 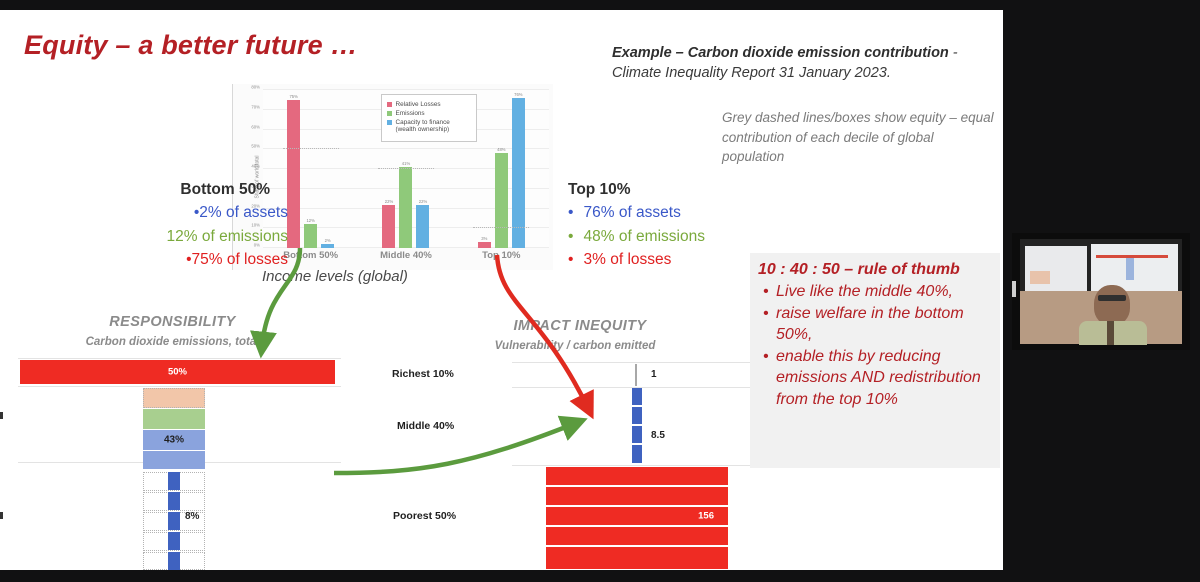 What do you see at coordinates (294, 171) in the screenshot?
I see `chart-bar: 75%` at bounding box center [294, 171].